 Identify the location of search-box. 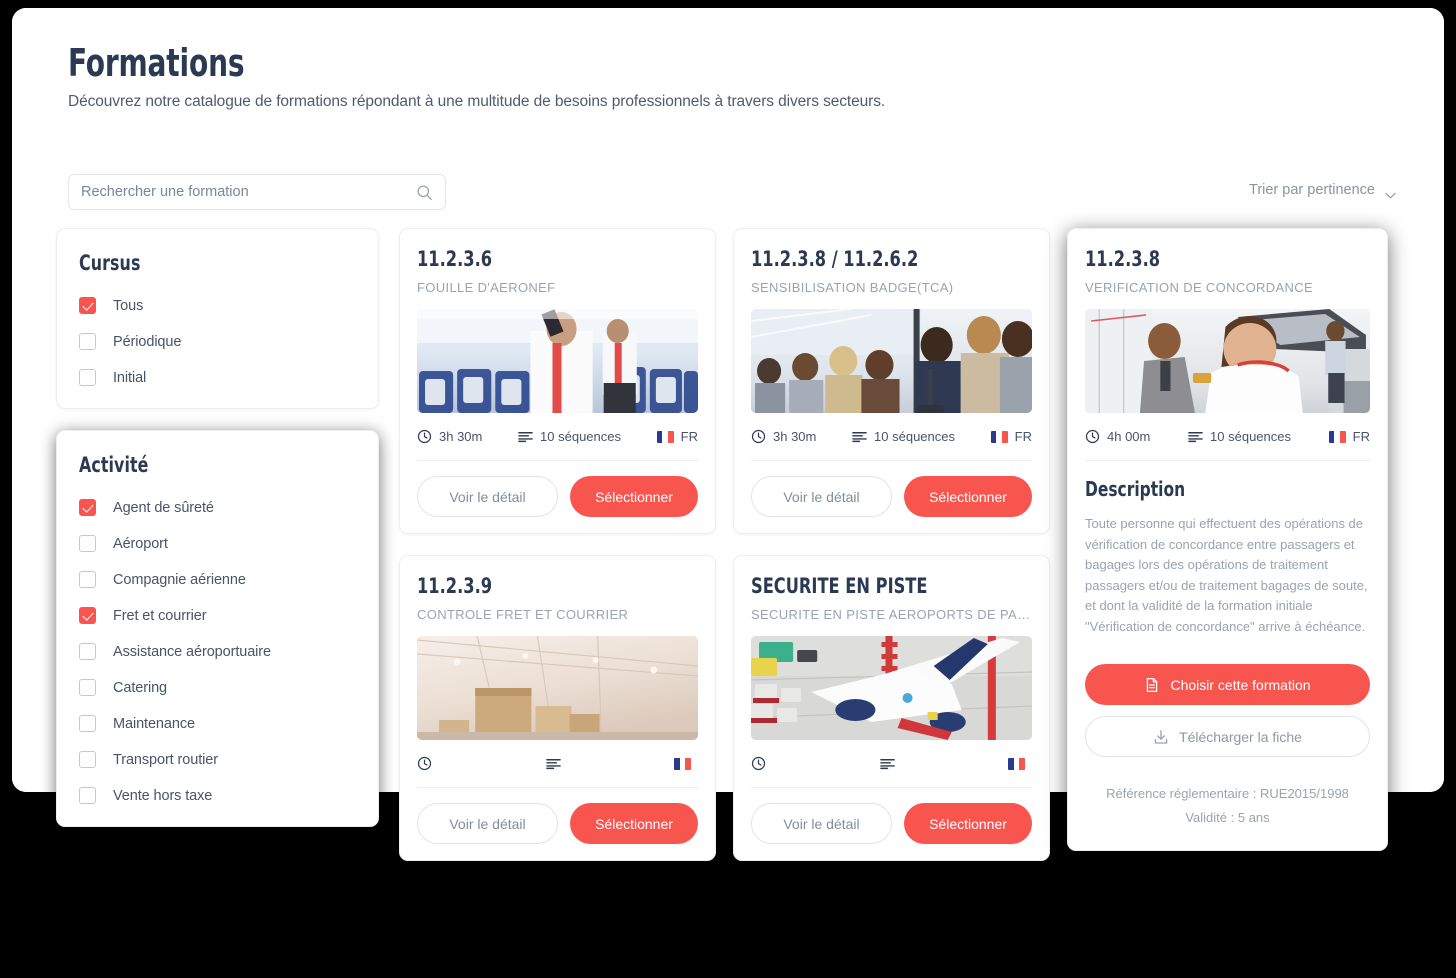
(257, 192).